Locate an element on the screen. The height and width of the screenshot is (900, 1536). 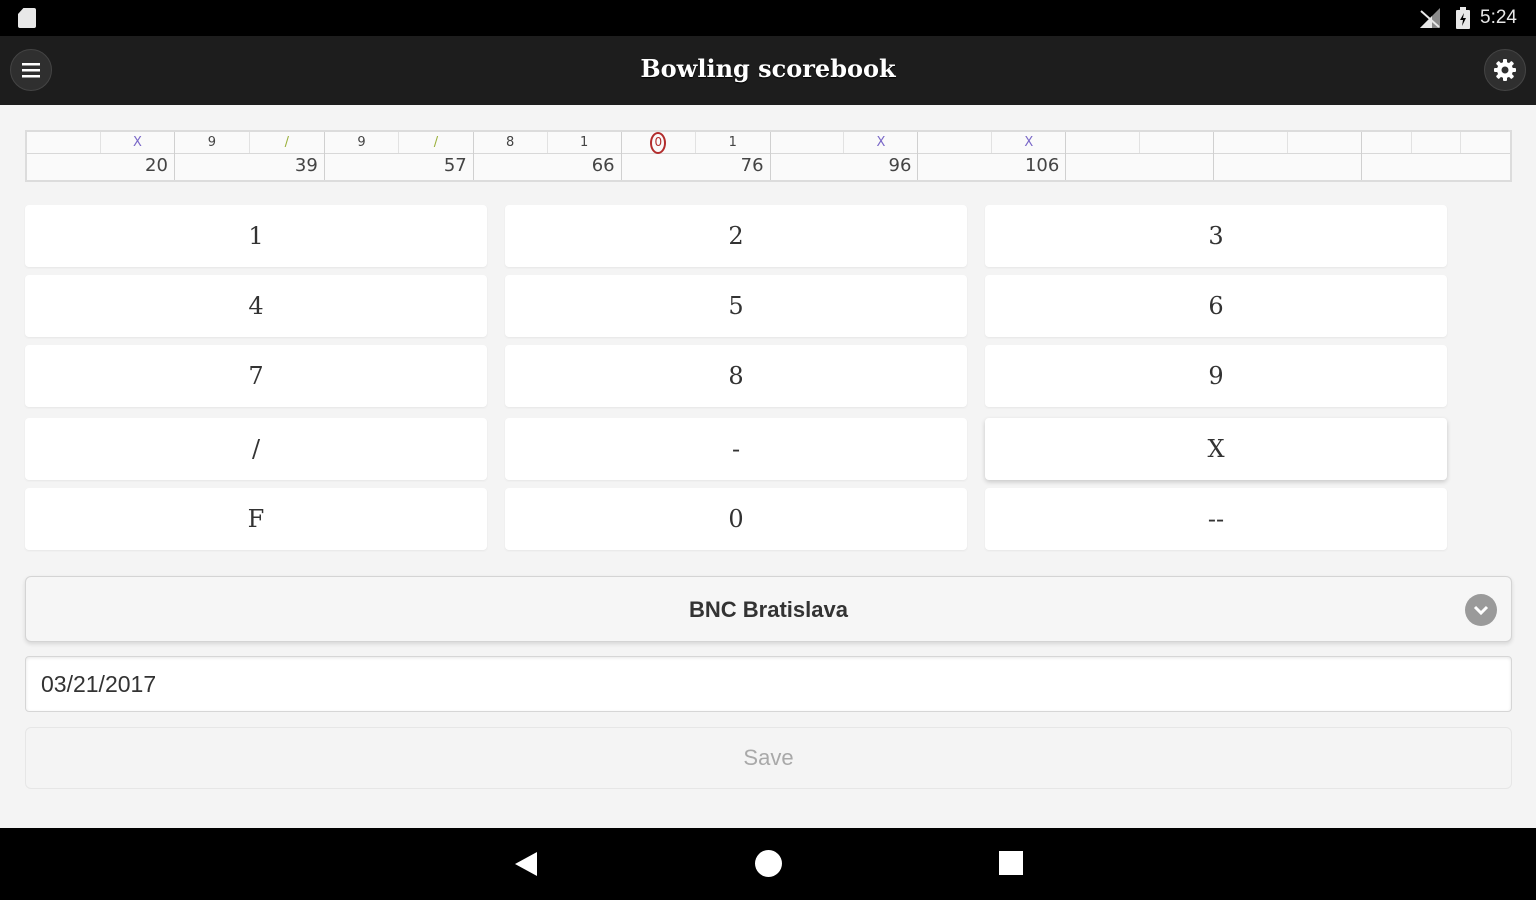
keypad-key: -- is located at coordinates (1216, 519).